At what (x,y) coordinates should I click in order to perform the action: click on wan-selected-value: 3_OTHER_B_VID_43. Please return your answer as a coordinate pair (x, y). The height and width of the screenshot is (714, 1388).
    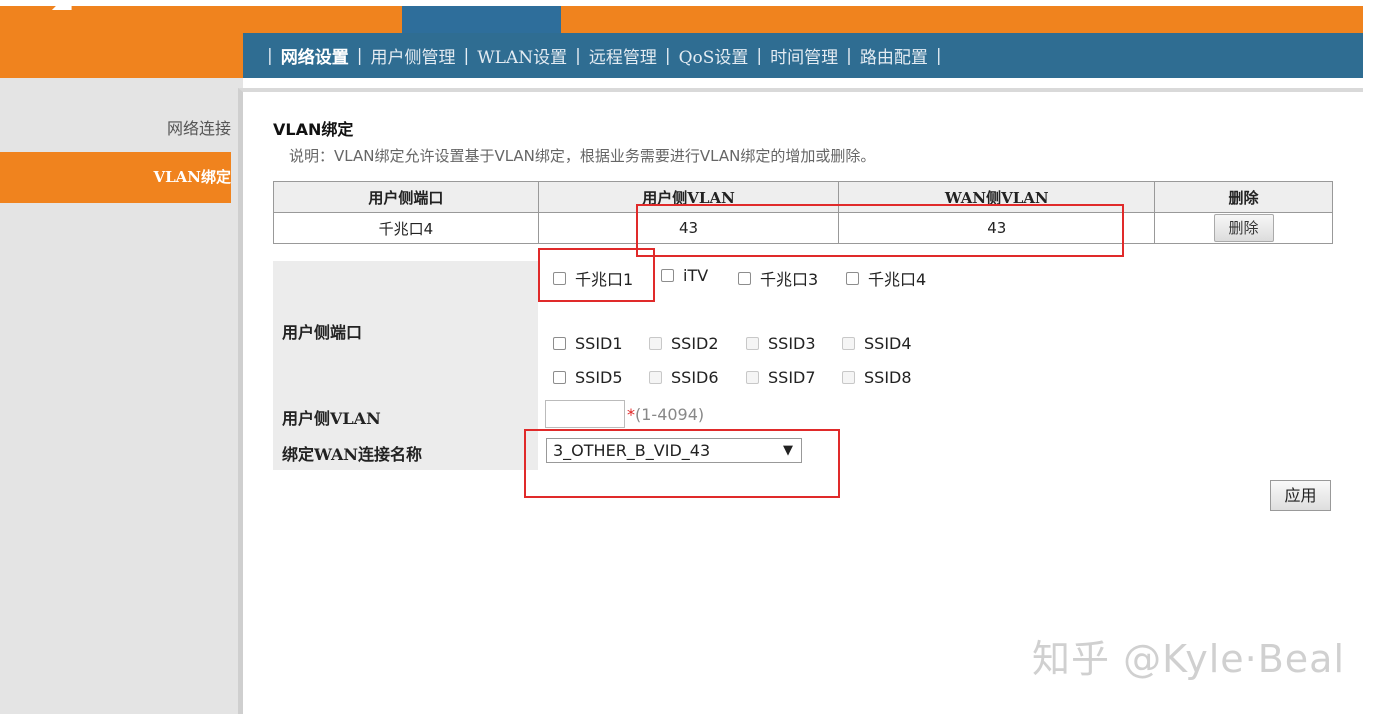
    Looking at the image, I should click on (632, 450).